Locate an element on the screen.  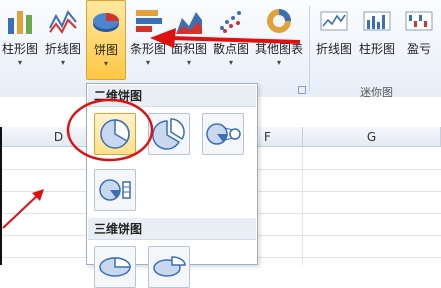
column-chart-button: 柱形图 ▾ is located at coordinates (20, 40).